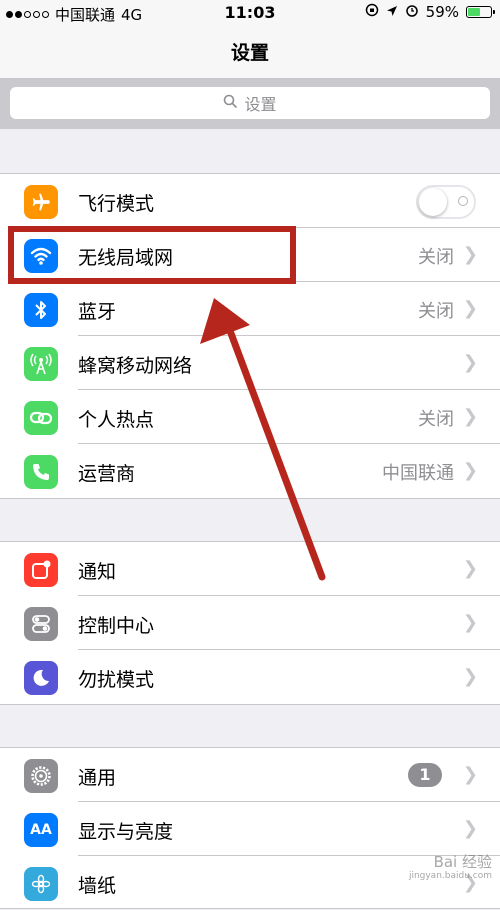 Image resolution: width=500 pixels, height=910 pixels. Describe the element at coordinates (263, 439) in the screenshot. I see `annotation-arrow` at that location.